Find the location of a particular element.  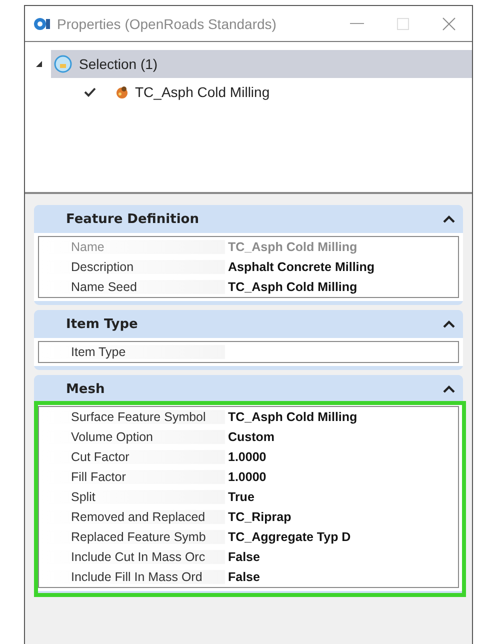

section-title: Feature Definition is located at coordinates (133, 219).